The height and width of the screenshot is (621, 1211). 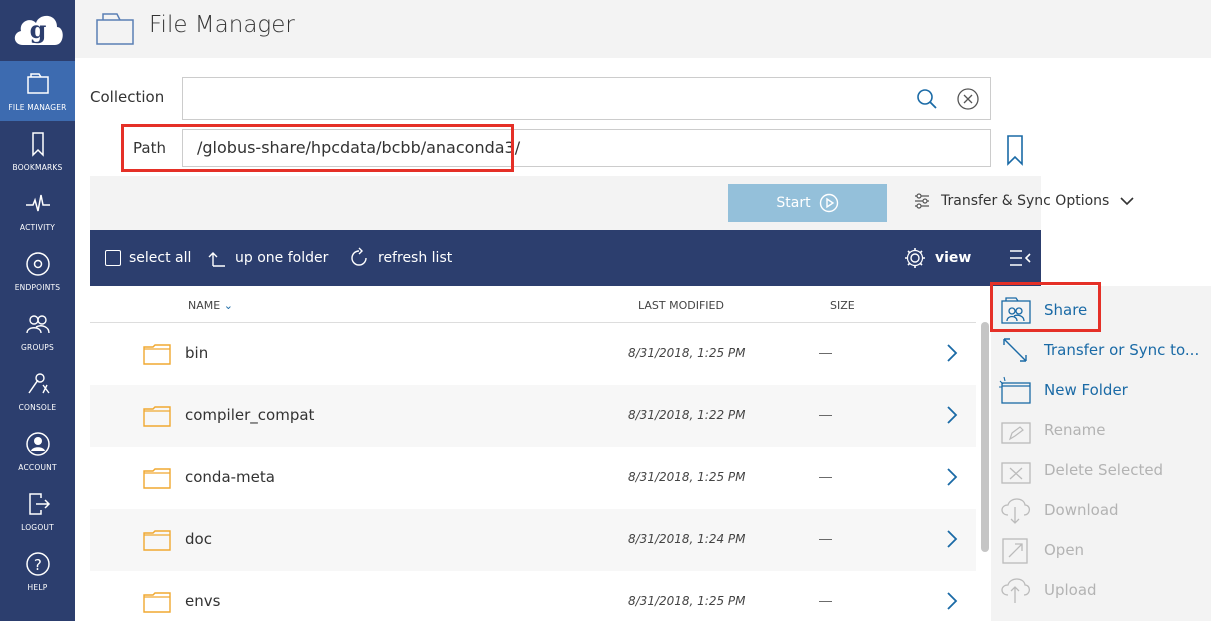 I want to click on panel-toggle-icon, so click(x=1020, y=258).